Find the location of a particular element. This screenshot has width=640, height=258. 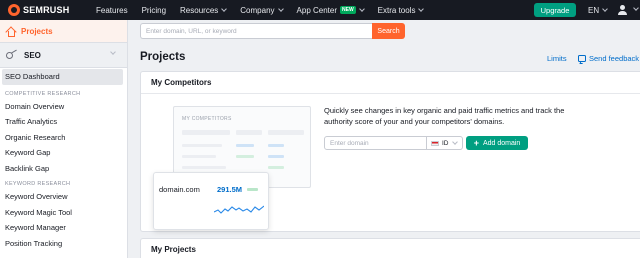

country-select: ID is located at coordinates (445, 143).